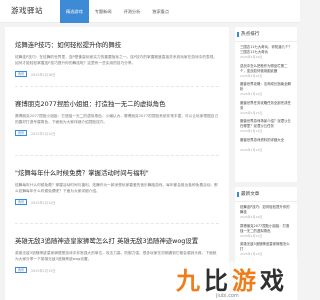 This screenshot has height=300, width=320. I want to click on main-nav: 精选游戏 专题新闻 评测分析 独家看点, so click(117, 11).